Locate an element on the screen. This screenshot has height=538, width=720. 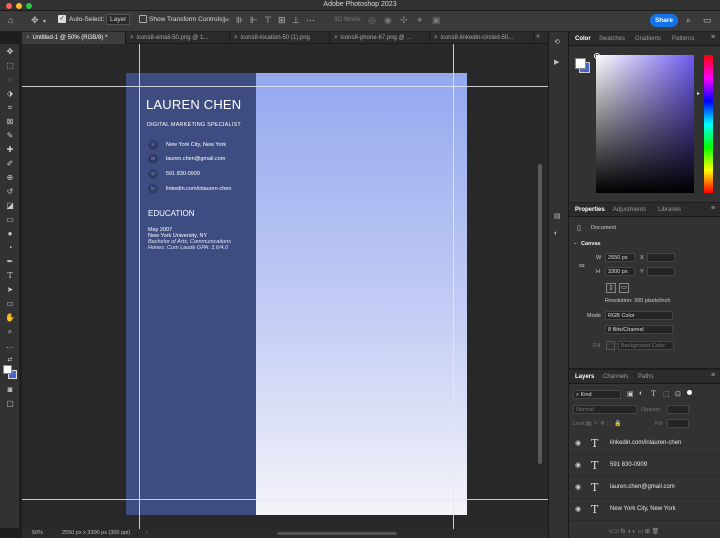
link-dimensions-icon: ∞ is located at coordinates (582, 265).